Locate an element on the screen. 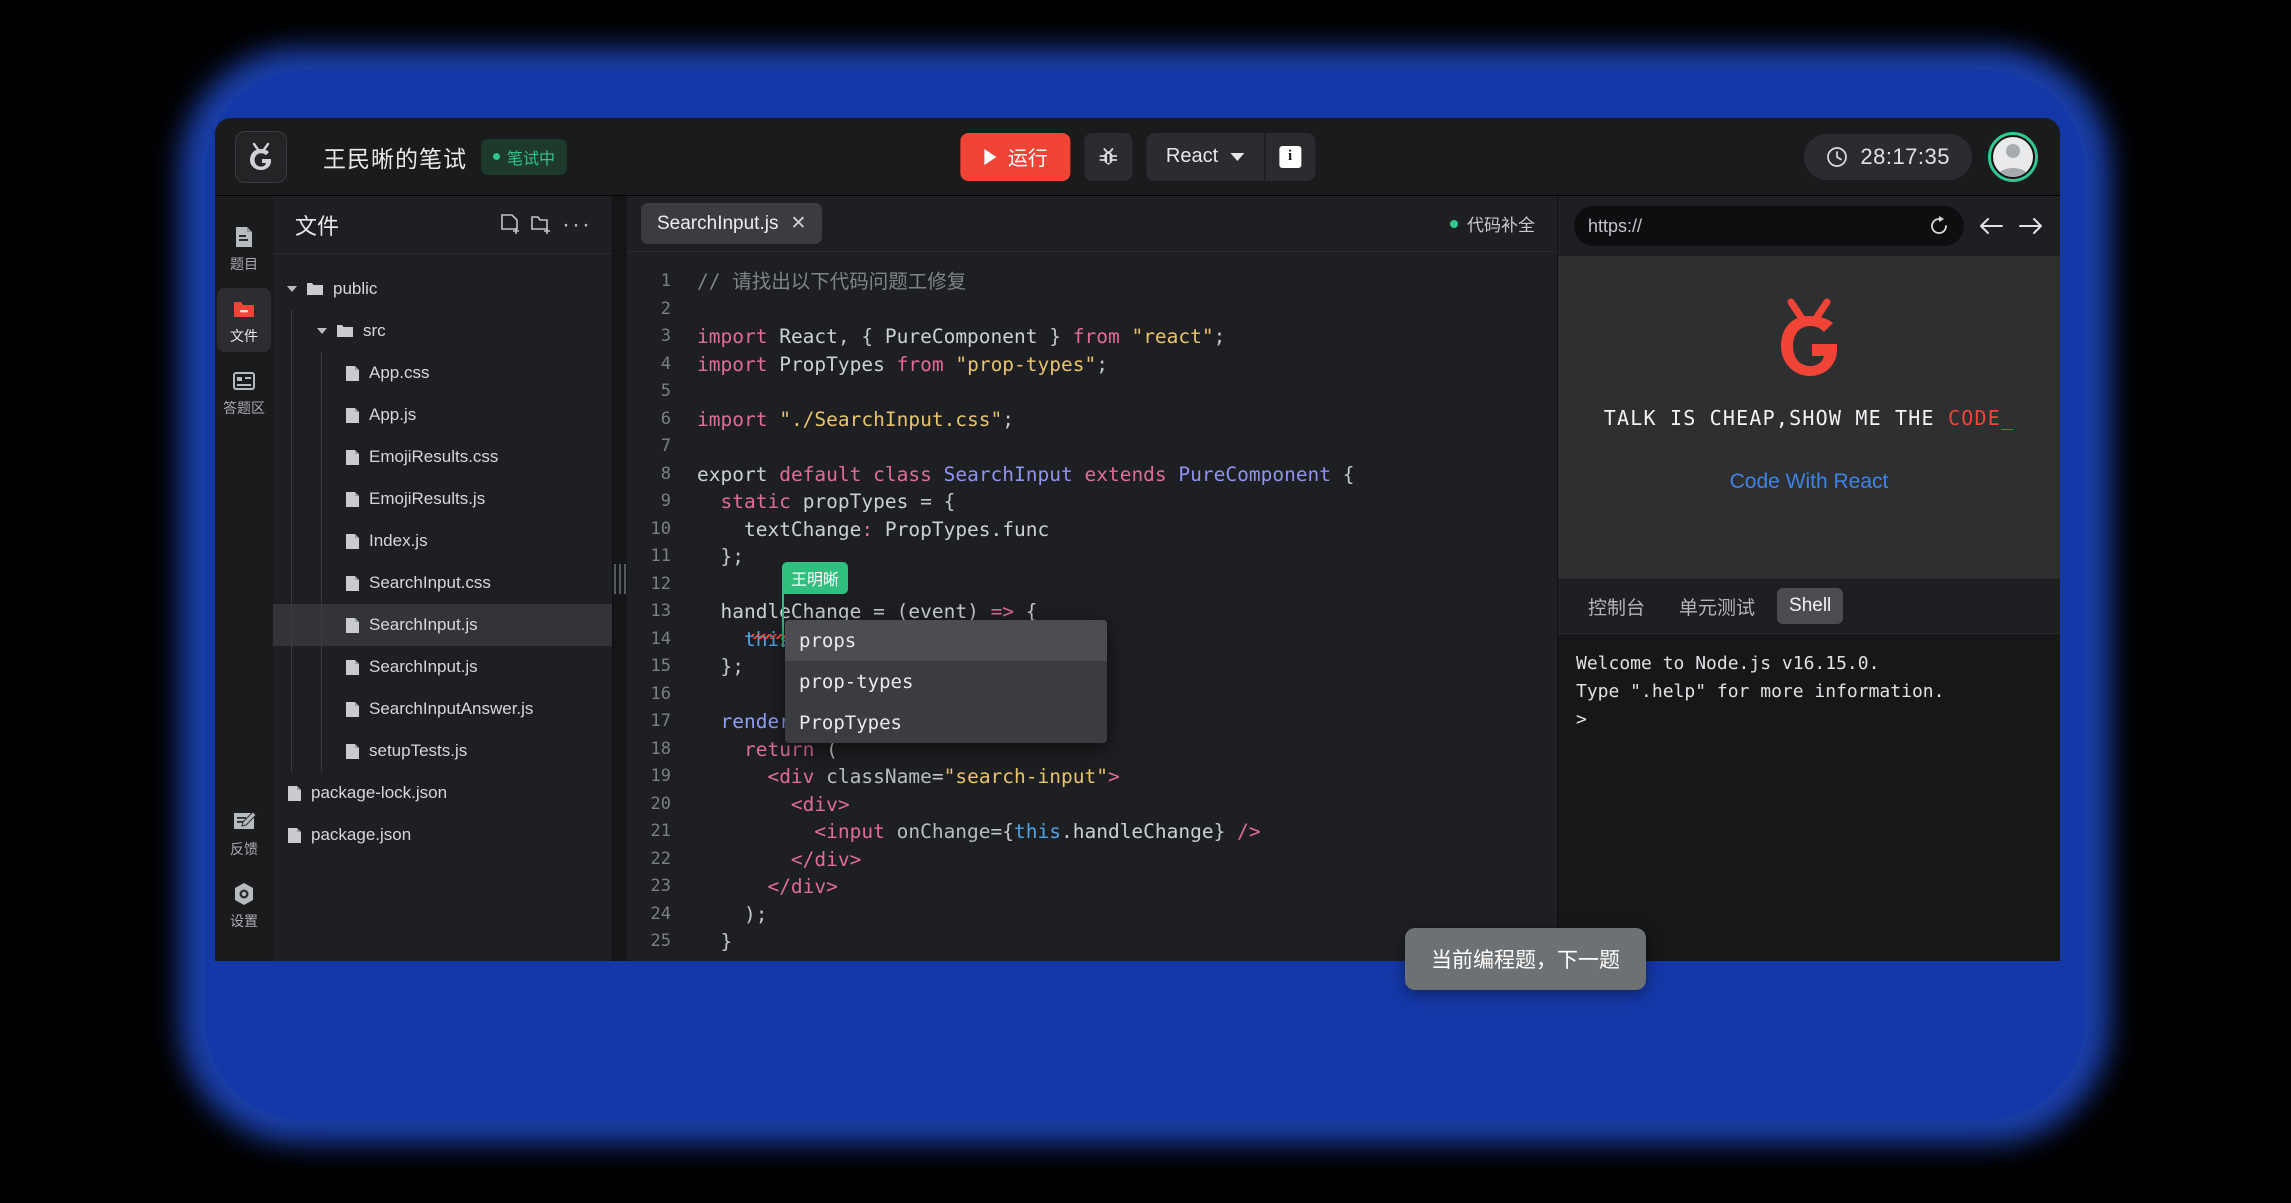 This screenshot has width=2291, height=1203. sidebar-item-files: 文件 is located at coordinates (244, 320).